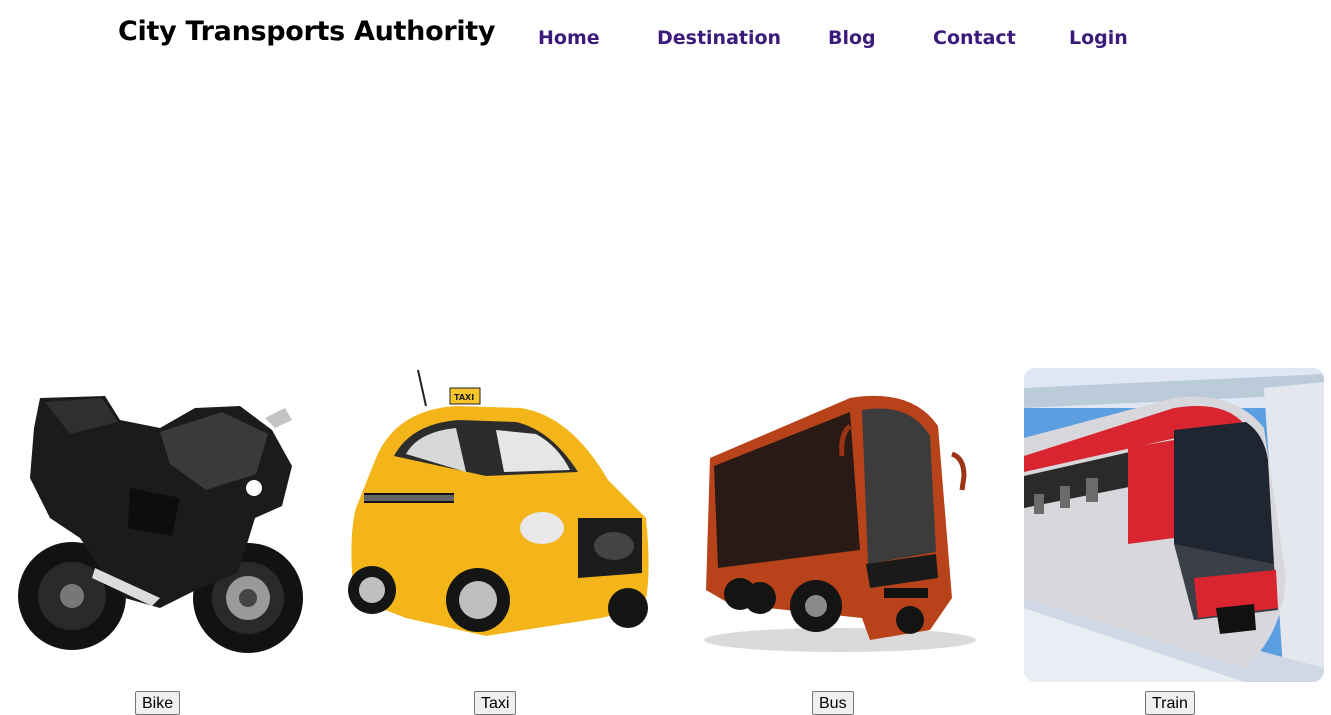 This screenshot has height=715, width=1331. I want to click on train-card: Train, so click(1174, 541).